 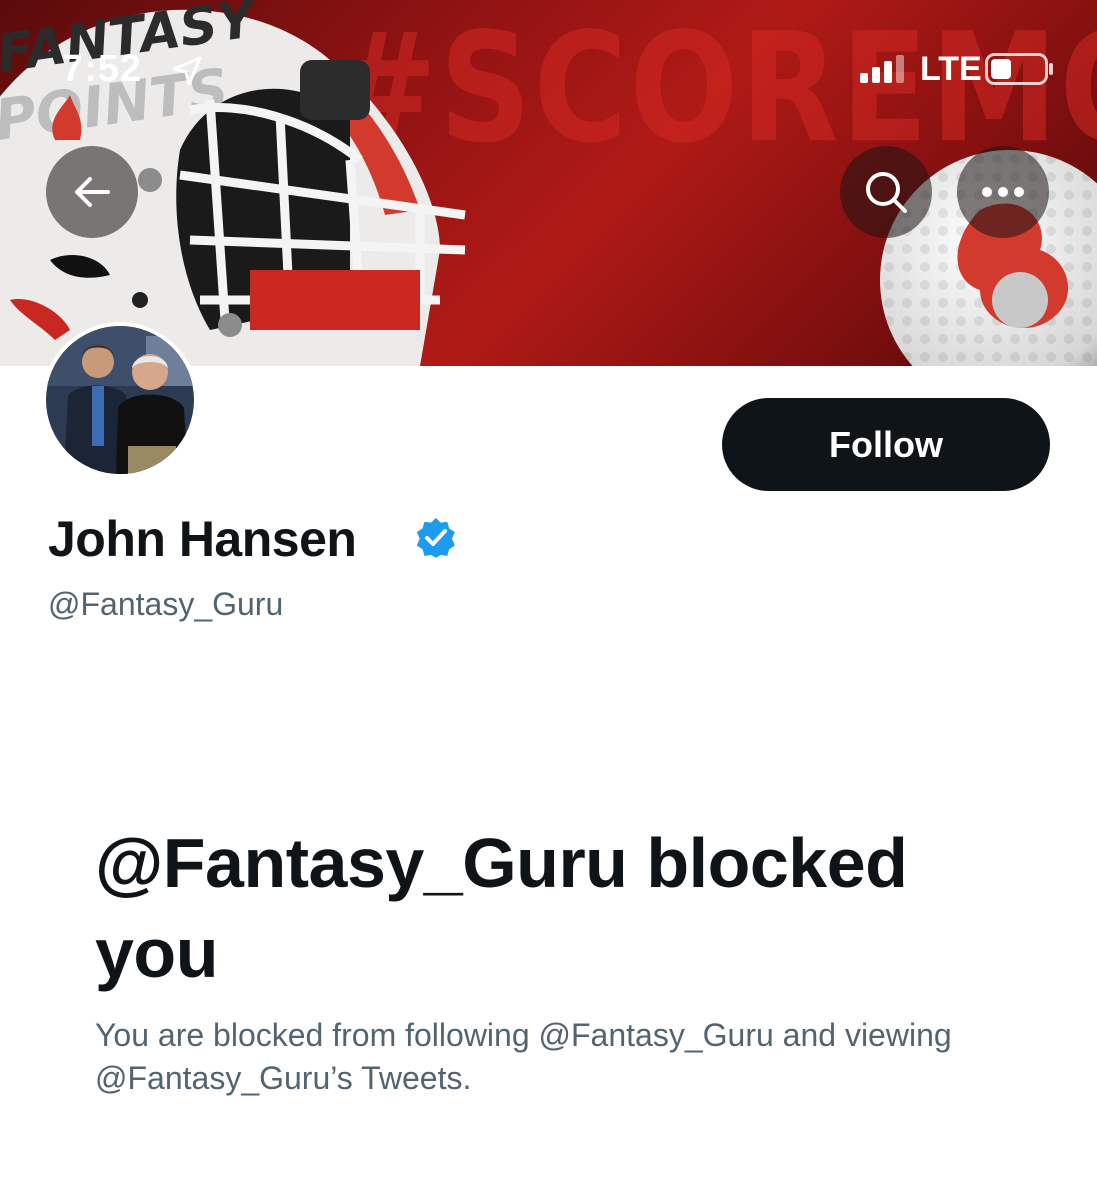 What do you see at coordinates (435, 537) in the screenshot?
I see `verified-badge-icon` at bounding box center [435, 537].